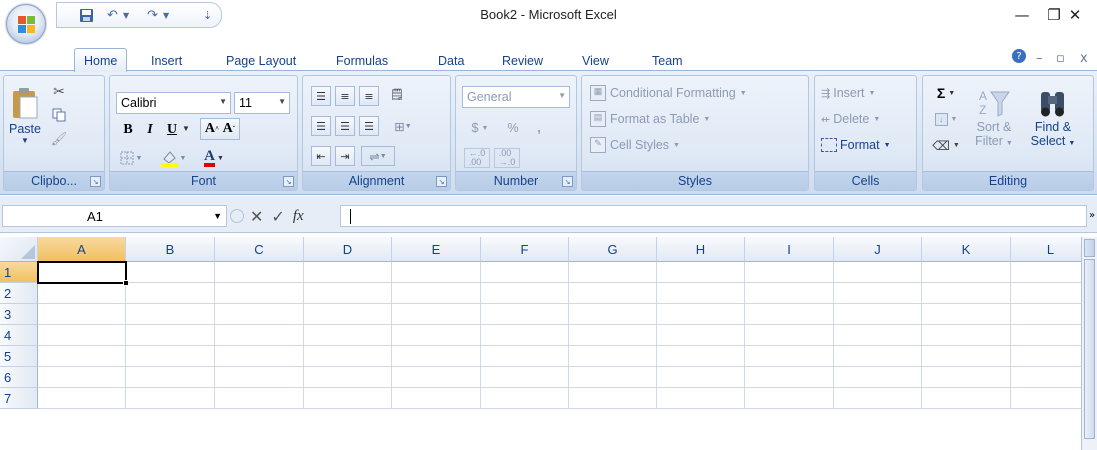  What do you see at coordinates (701, 377) in the screenshot?
I see `cell-h6` at bounding box center [701, 377].